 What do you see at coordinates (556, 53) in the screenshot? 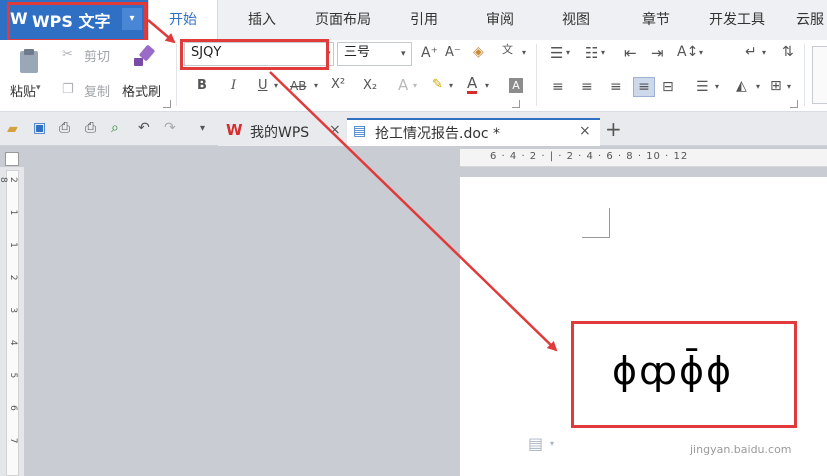
I see `bullets-icon: ☰` at bounding box center [556, 53].